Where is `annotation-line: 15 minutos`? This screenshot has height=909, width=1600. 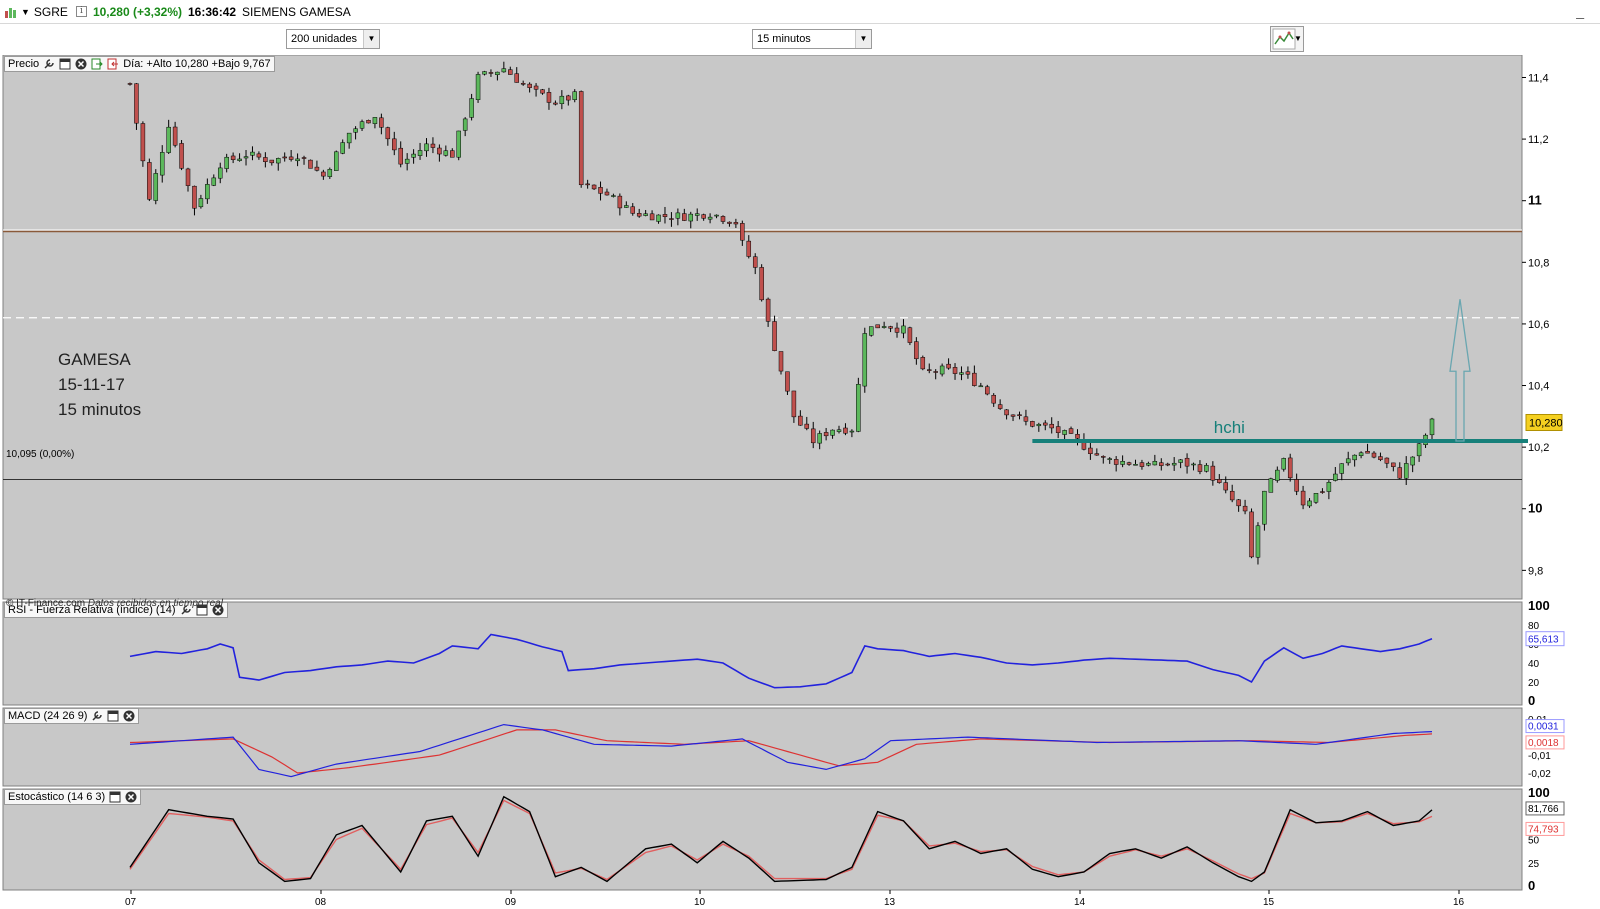
annotation-line: 15 minutos is located at coordinates (100, 409).